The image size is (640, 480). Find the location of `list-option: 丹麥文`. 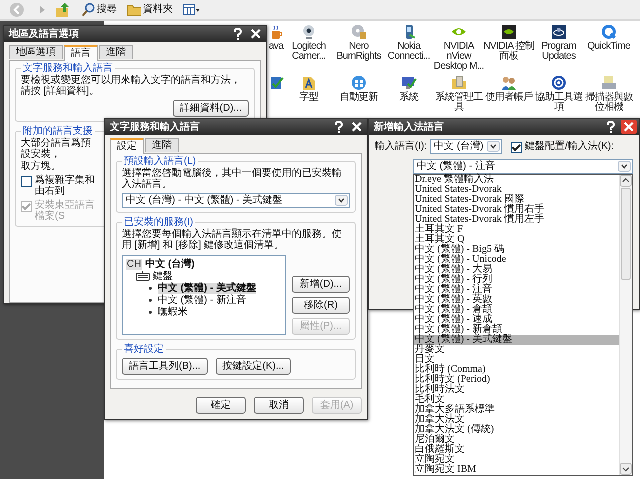

list-option: 丹麥文 is located at coordinates (516, 350).